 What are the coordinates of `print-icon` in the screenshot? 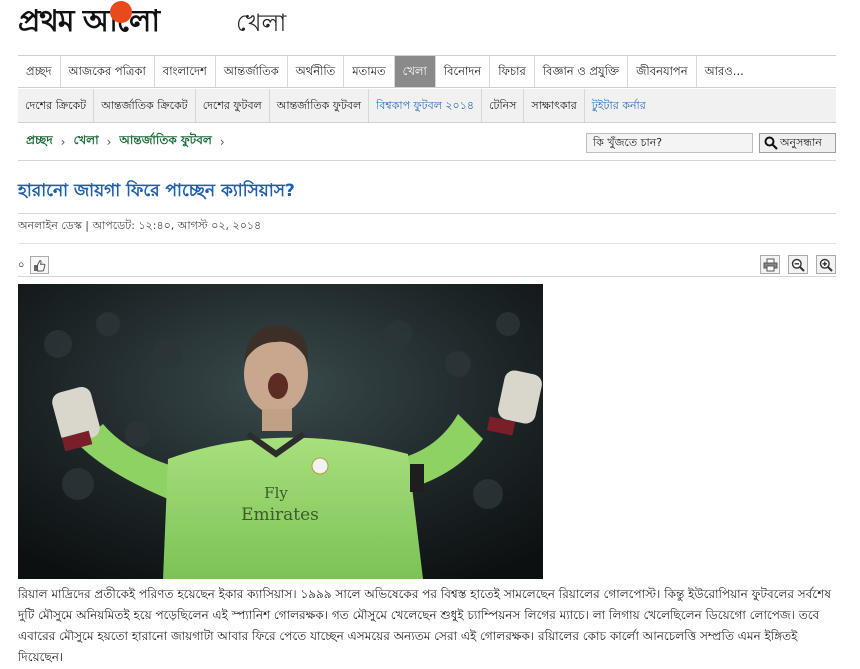 It's located at (770, 264).